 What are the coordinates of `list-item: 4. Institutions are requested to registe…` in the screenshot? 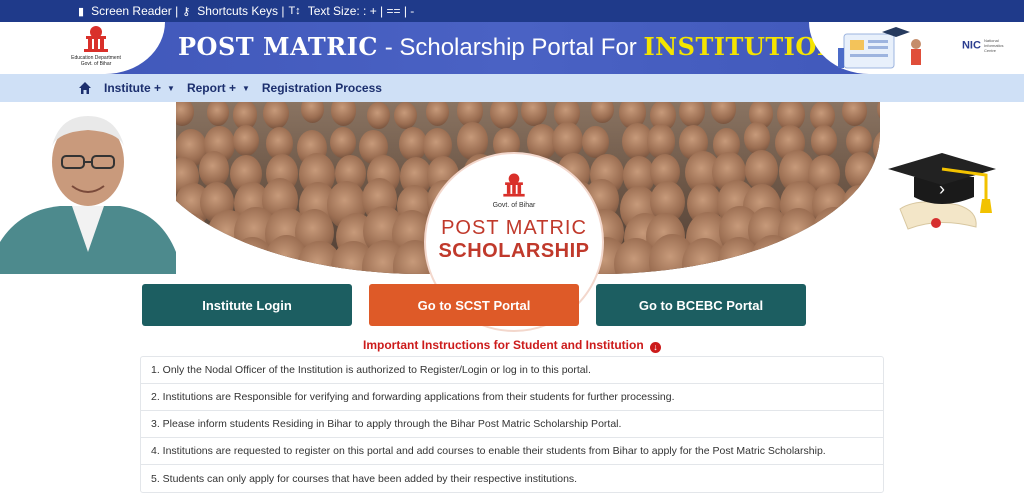 It's located at (512, 451).